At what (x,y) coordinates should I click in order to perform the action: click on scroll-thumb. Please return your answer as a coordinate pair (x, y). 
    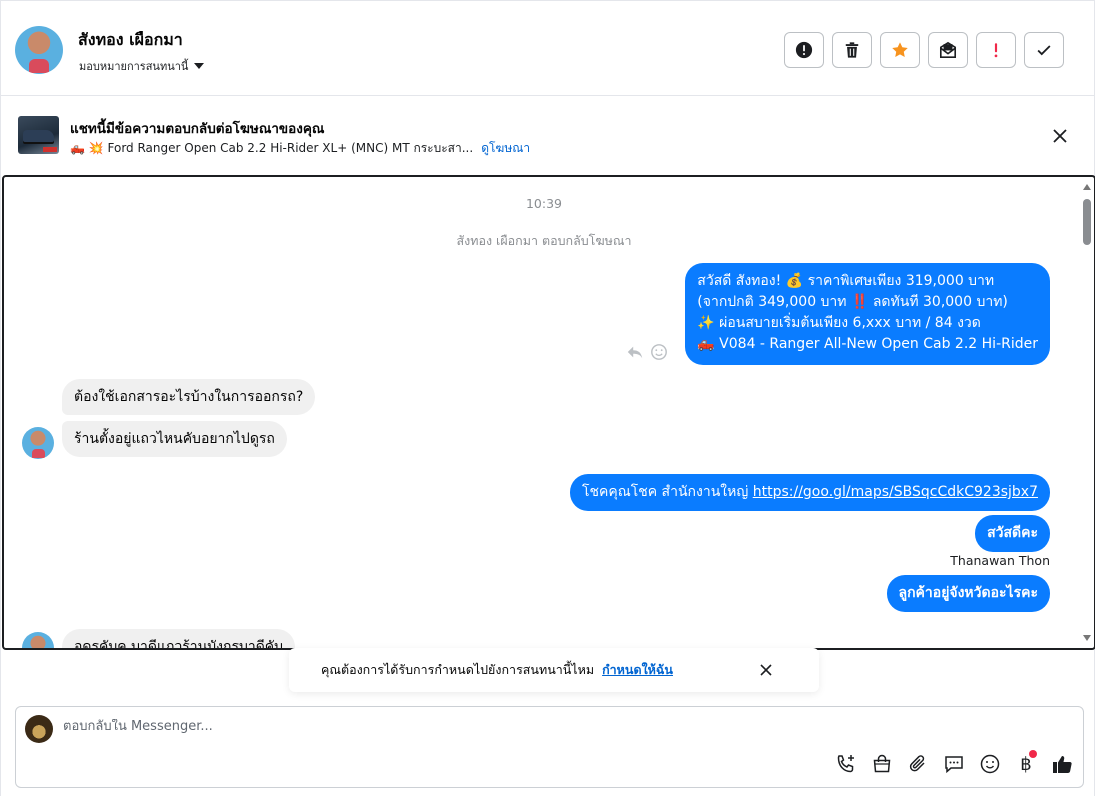
    Looking at the image, I should click on (1087, 222).